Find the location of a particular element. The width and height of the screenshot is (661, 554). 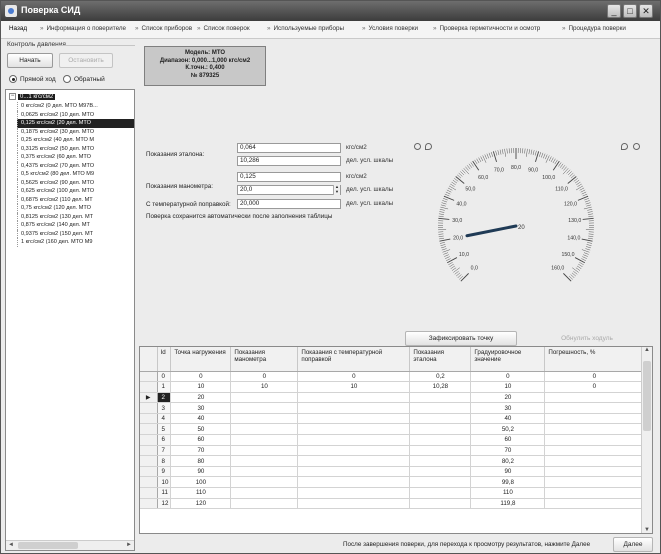

table-cell: 90 is located at coordinates (201, 472).